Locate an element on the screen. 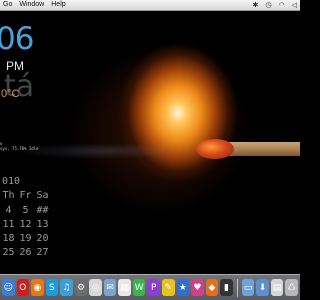 The image size is (320, 300). dock-separator is located at coordinates (237, 287).